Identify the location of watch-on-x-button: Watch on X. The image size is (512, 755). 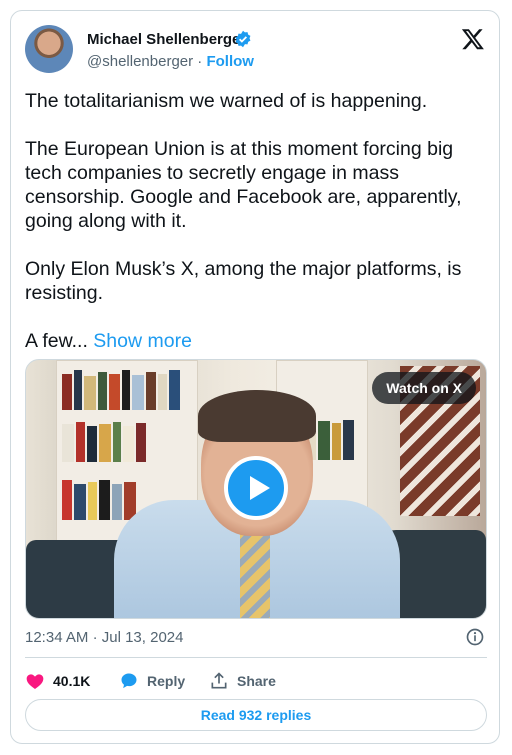
(424, 388).